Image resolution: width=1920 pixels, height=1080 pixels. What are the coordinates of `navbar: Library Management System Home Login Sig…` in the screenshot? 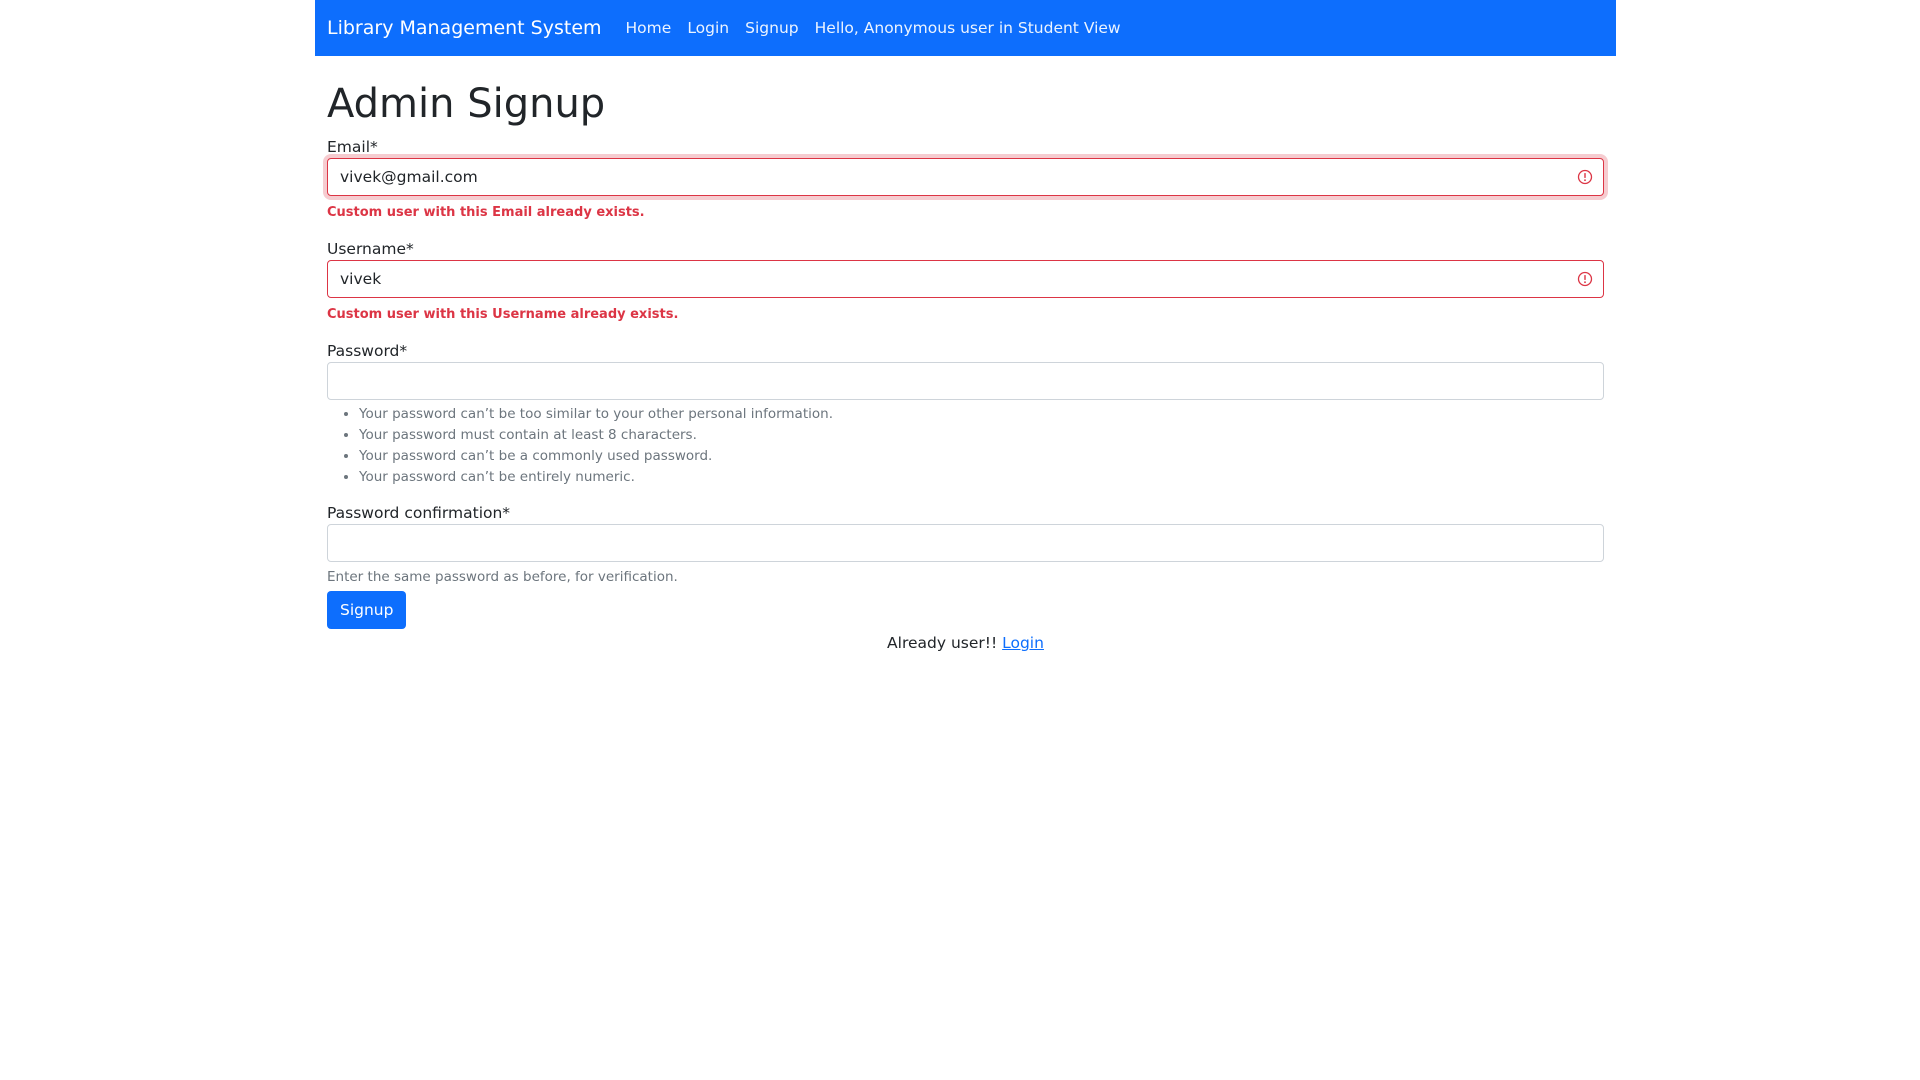 It's located at (965, 28).